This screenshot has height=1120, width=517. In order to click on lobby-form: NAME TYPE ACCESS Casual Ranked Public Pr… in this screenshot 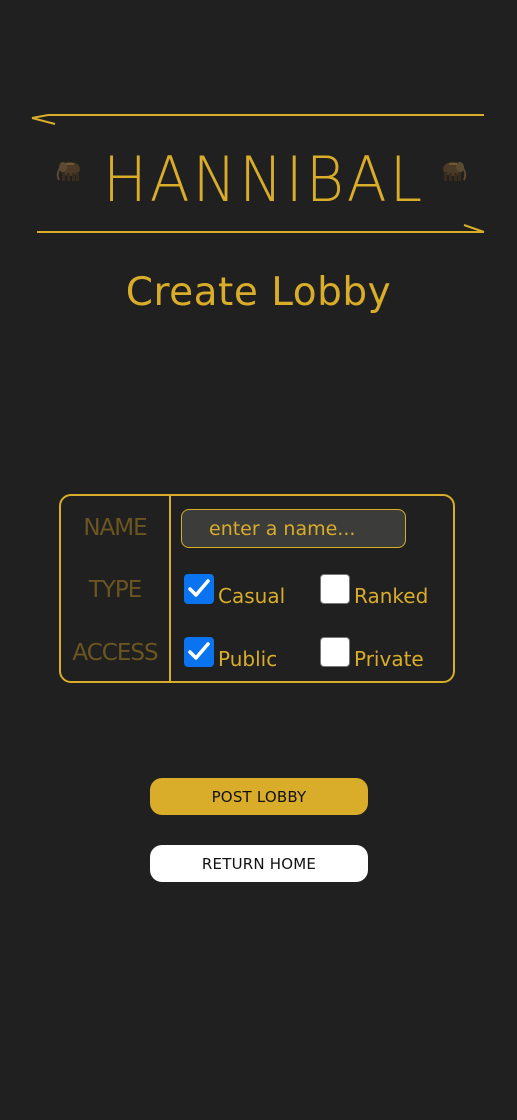, I will do `click(257, 588)`.